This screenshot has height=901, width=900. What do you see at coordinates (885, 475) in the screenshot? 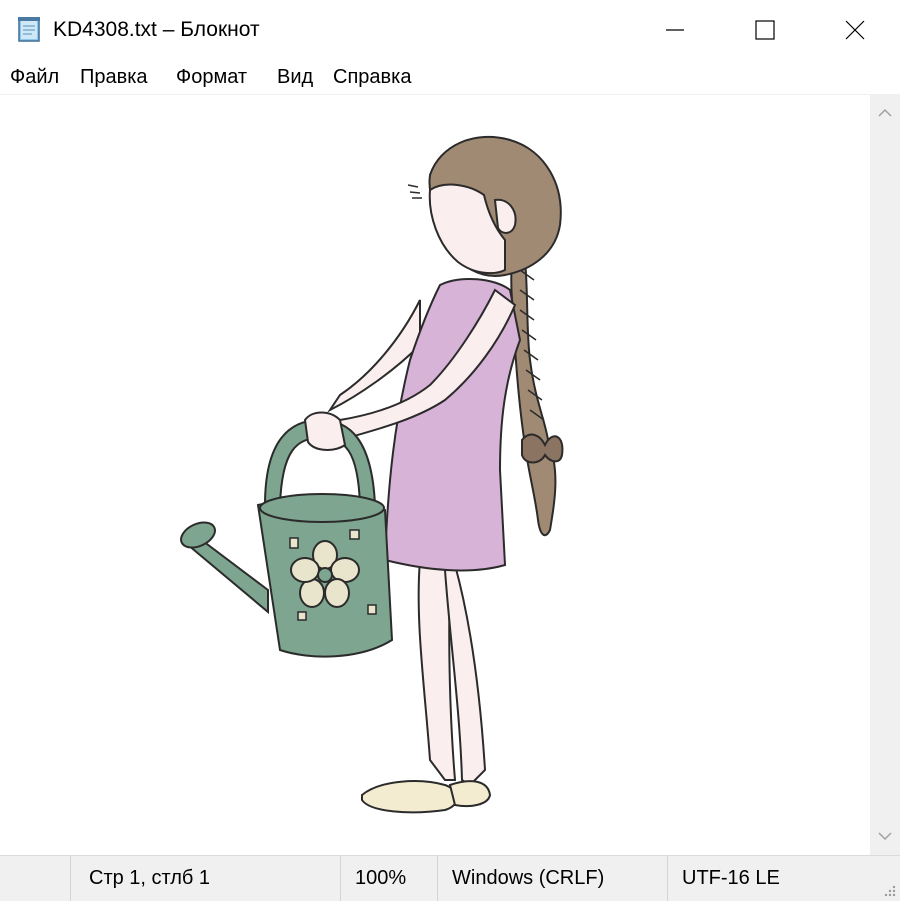
I see `vertical-scrollbar` at bounding box center [885, 475].